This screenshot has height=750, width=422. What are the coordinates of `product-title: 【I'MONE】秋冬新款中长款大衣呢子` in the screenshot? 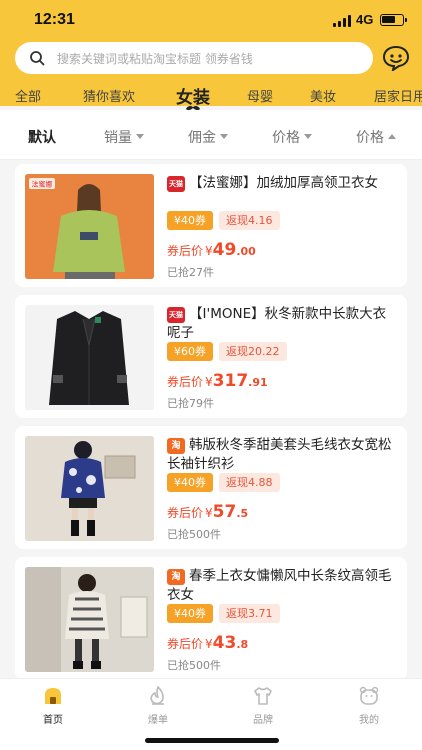 It's located at (281, 324).